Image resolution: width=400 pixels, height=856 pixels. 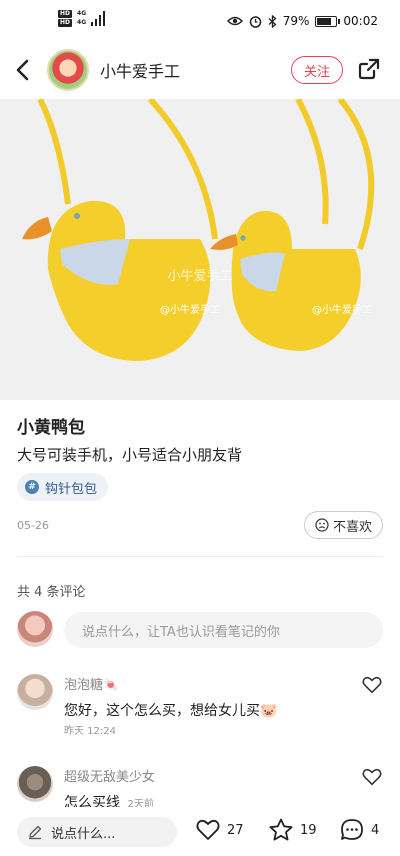 What do you see at coordinates (317, 70) in the screenshot?
I see `follow-button: 关注` at bounding box center [317, 70].